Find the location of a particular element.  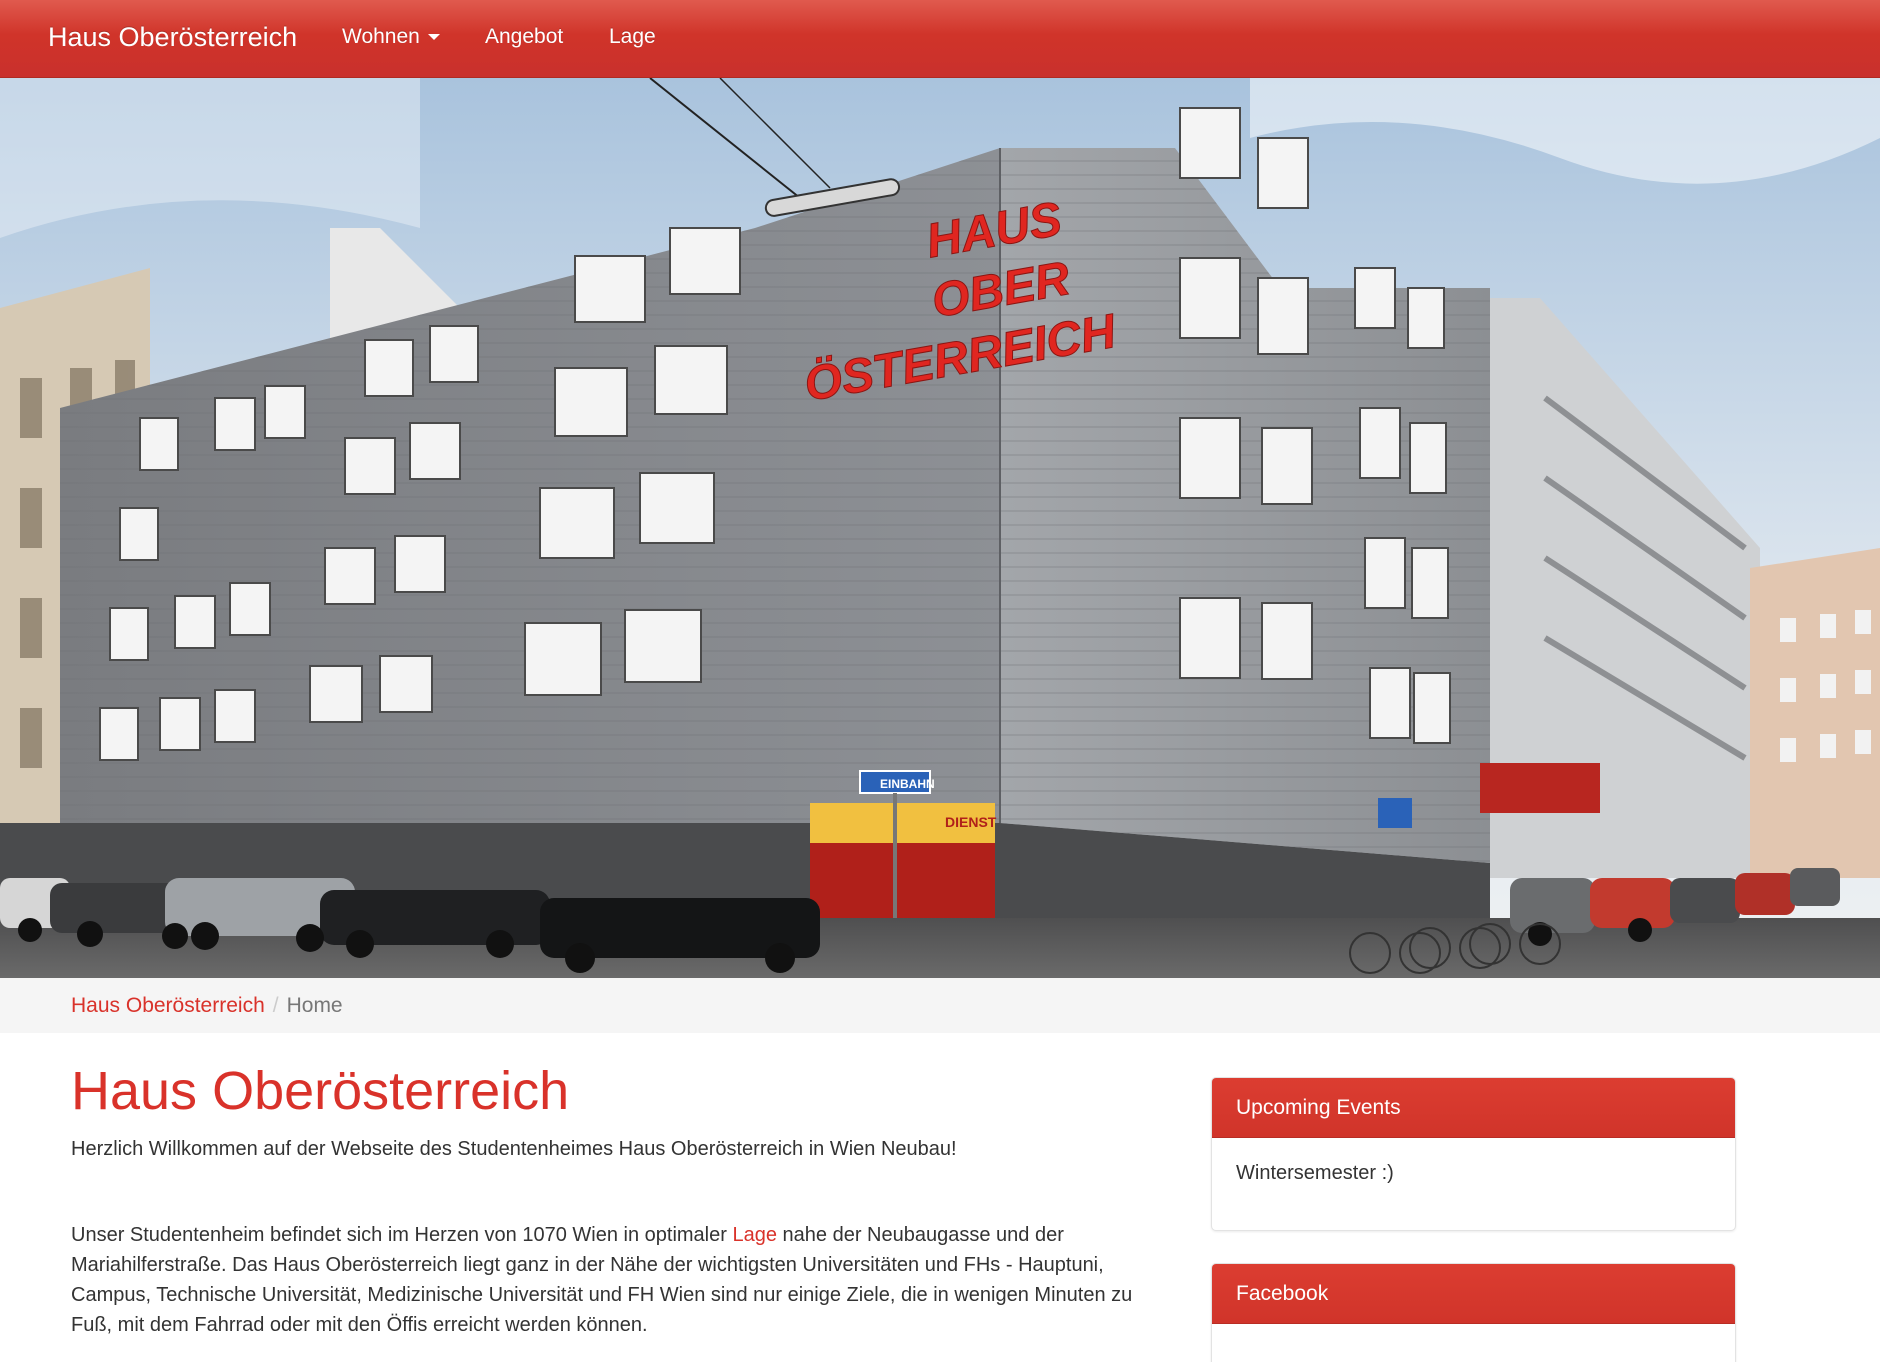

nav-item-wohnen-label: Wohnen is located at coordinates (381, 36).